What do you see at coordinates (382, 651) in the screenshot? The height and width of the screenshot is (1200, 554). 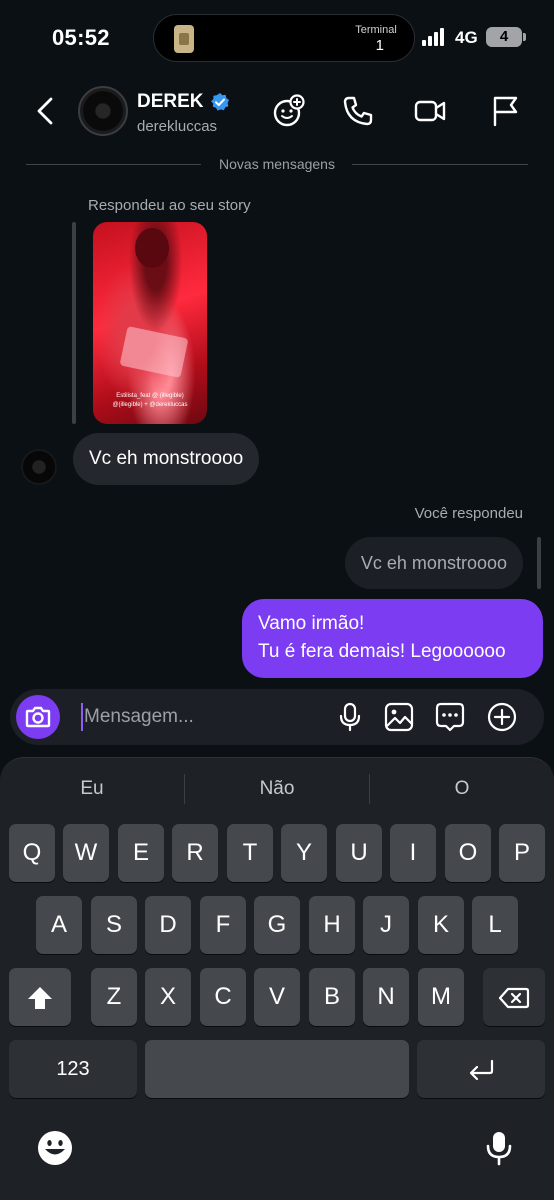 I see `outgoing-line-2: Tu é fera demais! Legoooooo` at bounding box center [382, 651].